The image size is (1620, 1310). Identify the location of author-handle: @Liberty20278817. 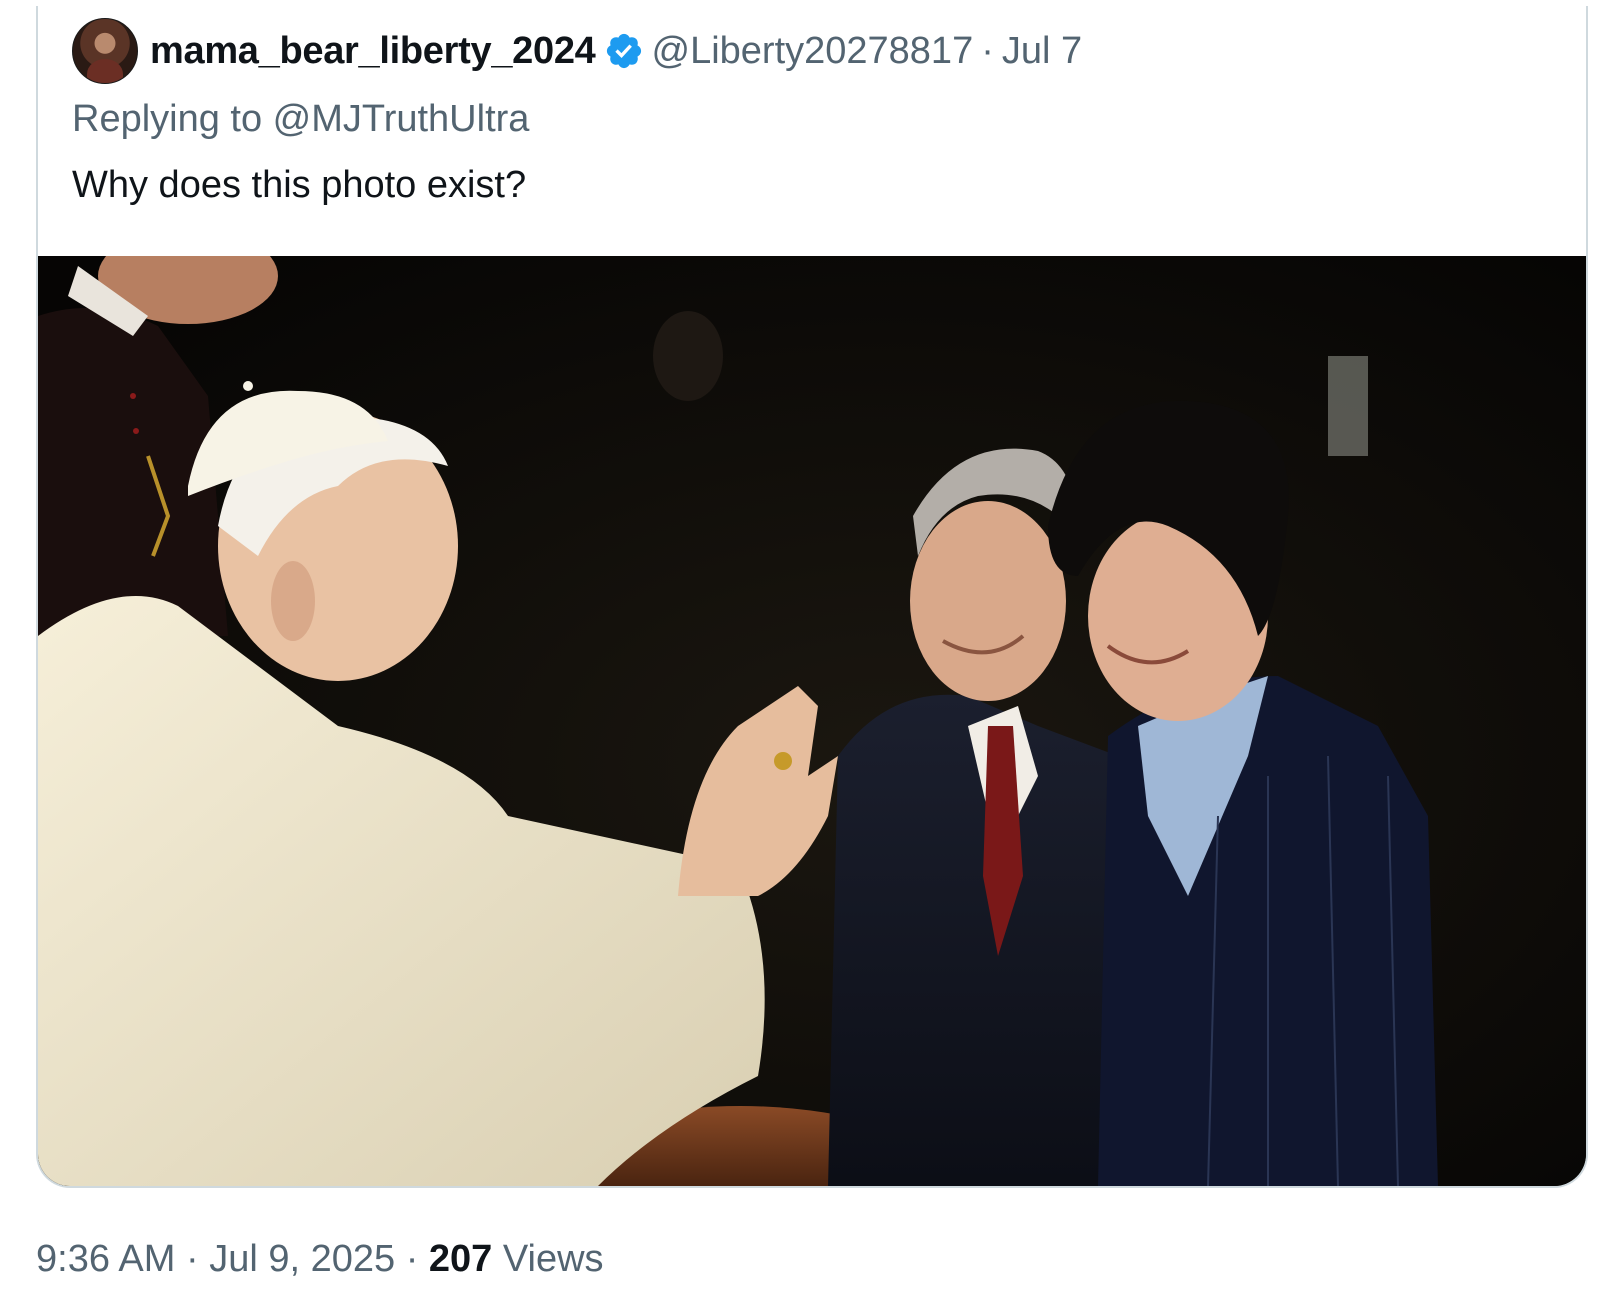
(813, 51).